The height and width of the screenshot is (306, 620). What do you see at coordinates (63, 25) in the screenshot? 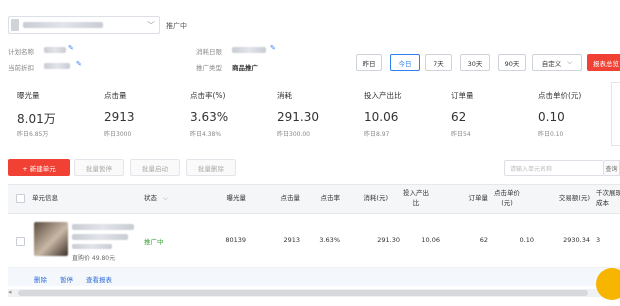
I see `plan-name-redacted` at bounding box center [63, 25].